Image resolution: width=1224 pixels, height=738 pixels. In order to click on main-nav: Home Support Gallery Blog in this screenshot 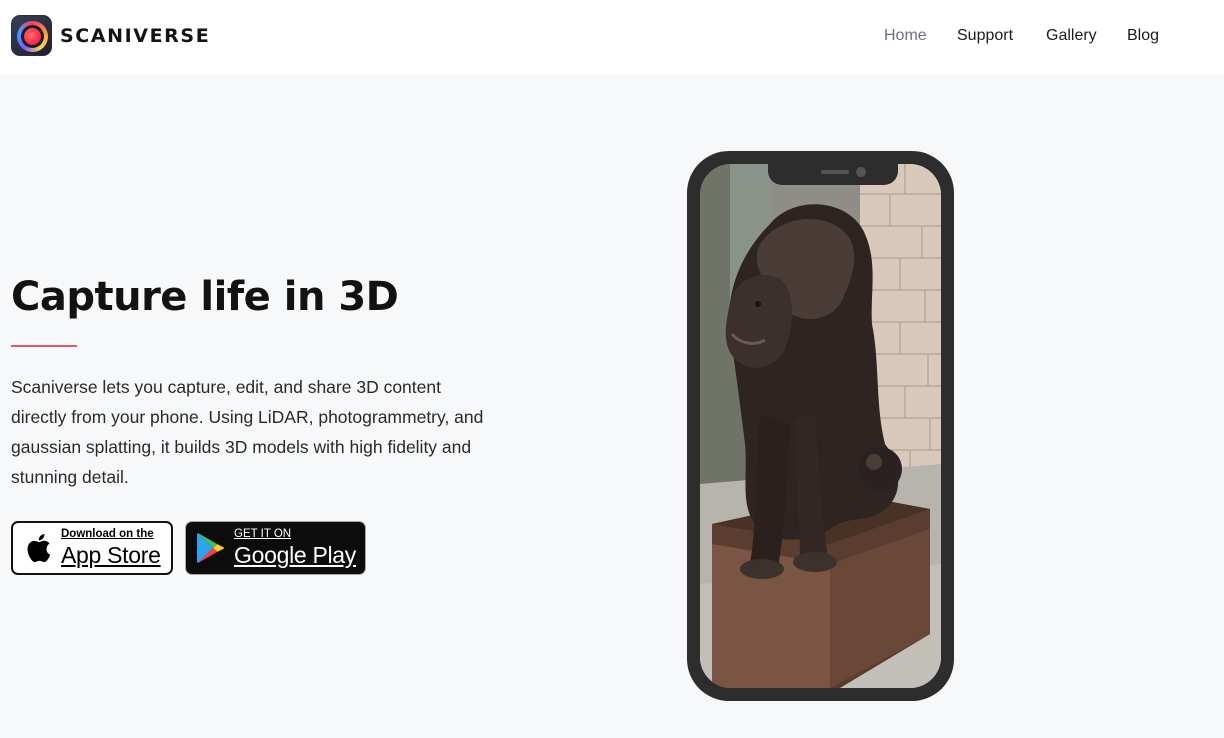, I will do `click(612, 38)`.